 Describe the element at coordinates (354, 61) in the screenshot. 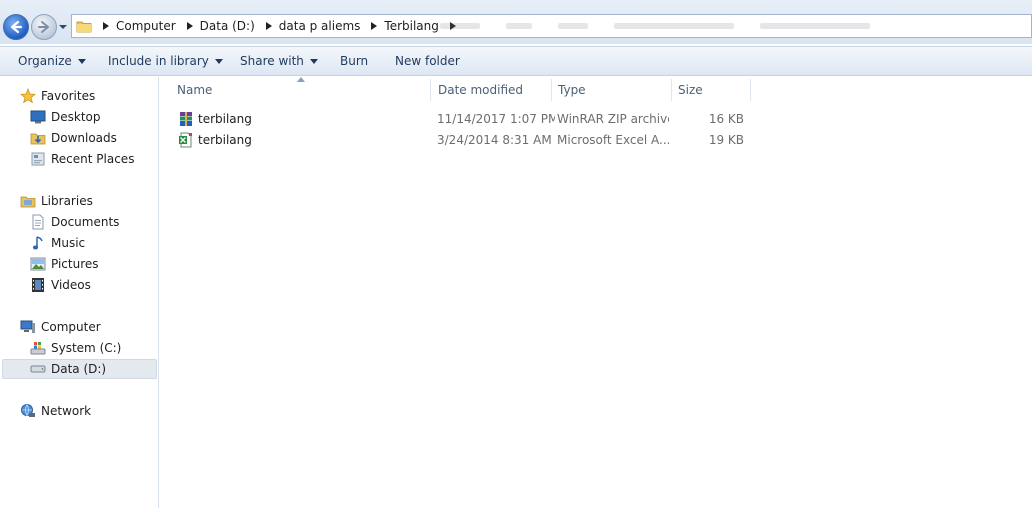

I see `burn-button: Burn` at that location.